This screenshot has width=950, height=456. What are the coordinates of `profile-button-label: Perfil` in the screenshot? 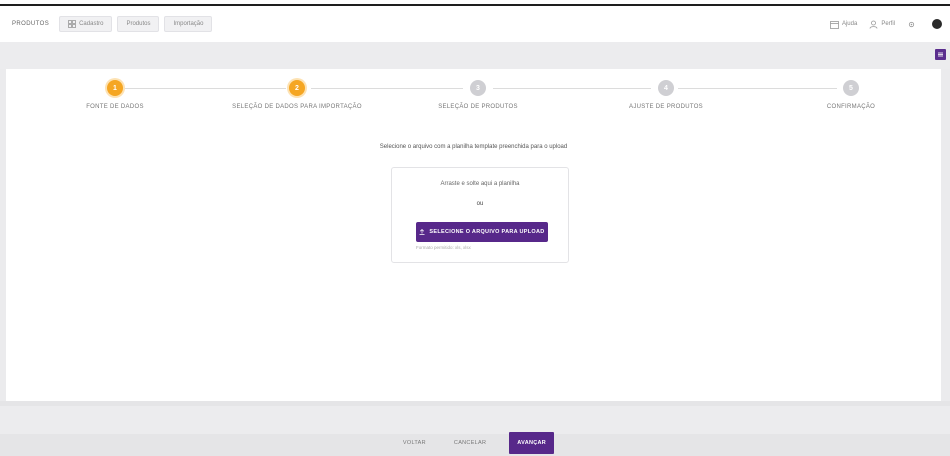 It's located at (888, 24).